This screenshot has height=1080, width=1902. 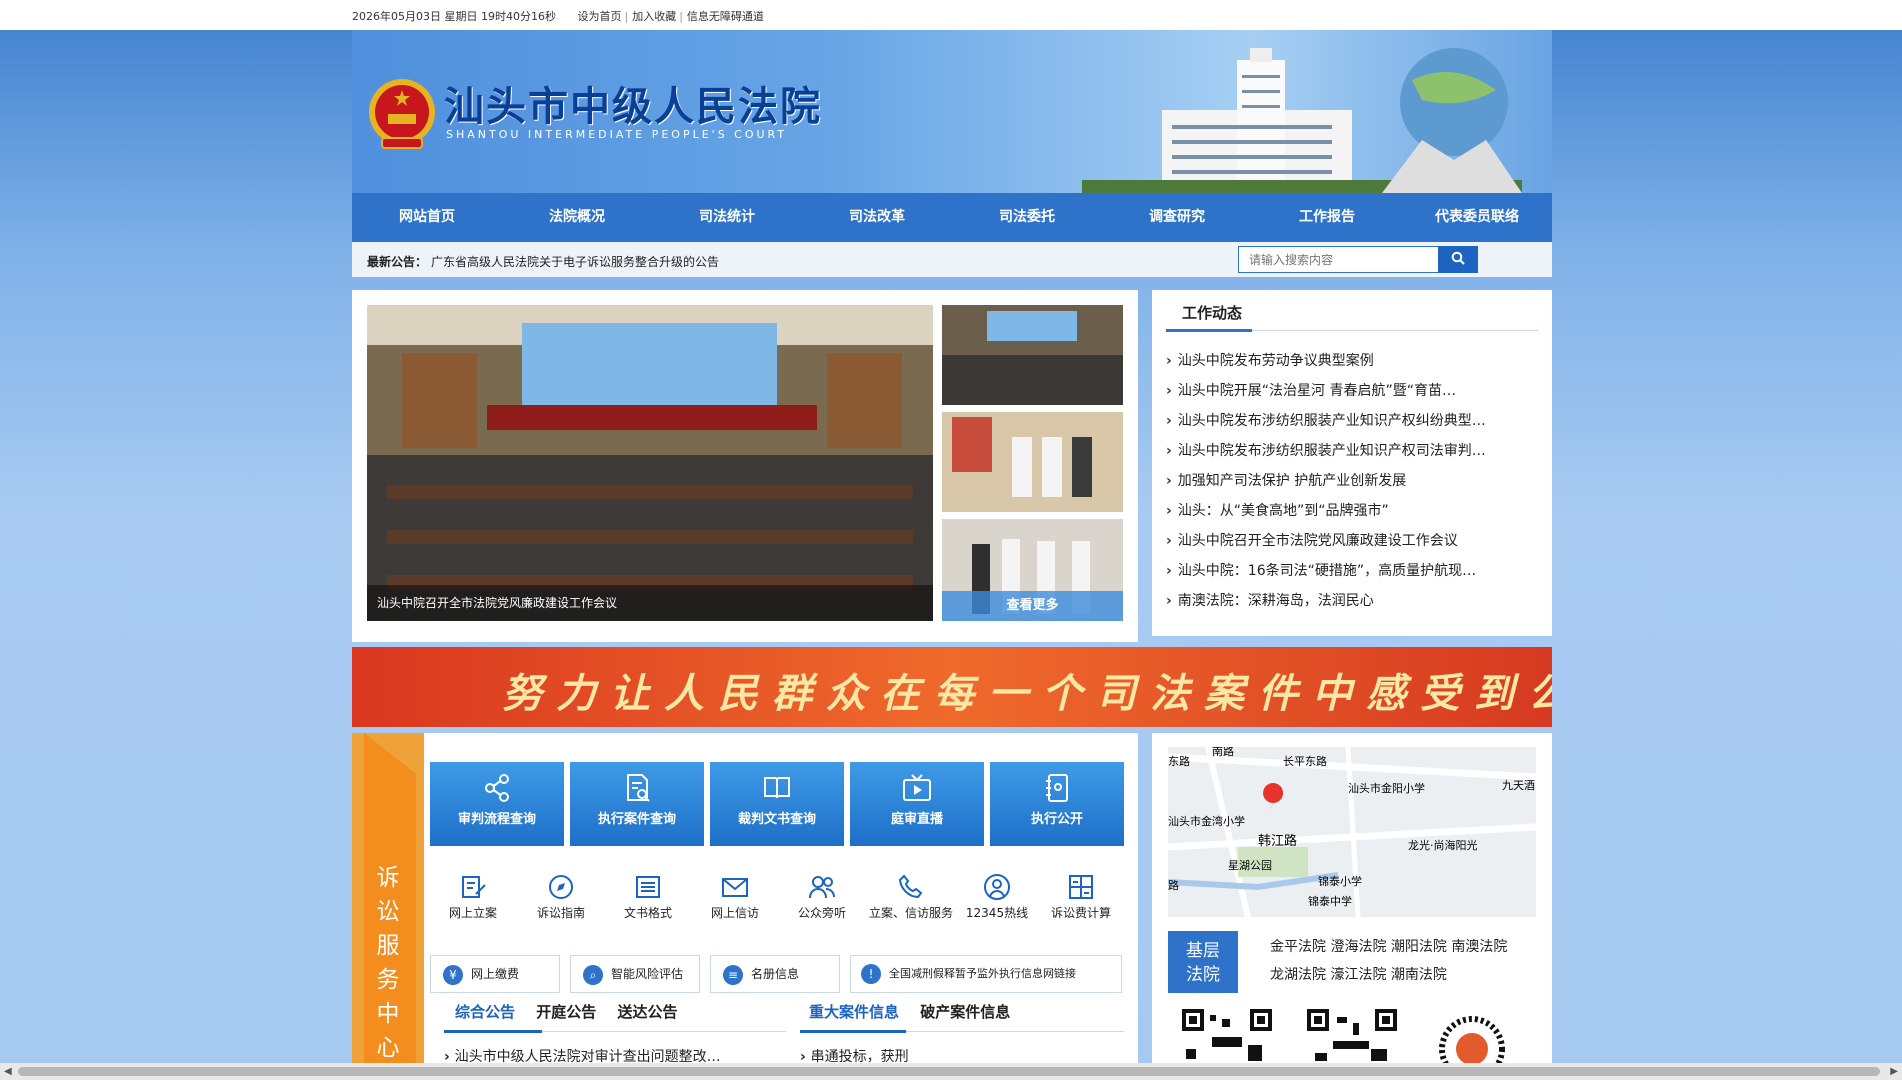 I want to click on yen-icon: ¥, so click(x=453, y=974).